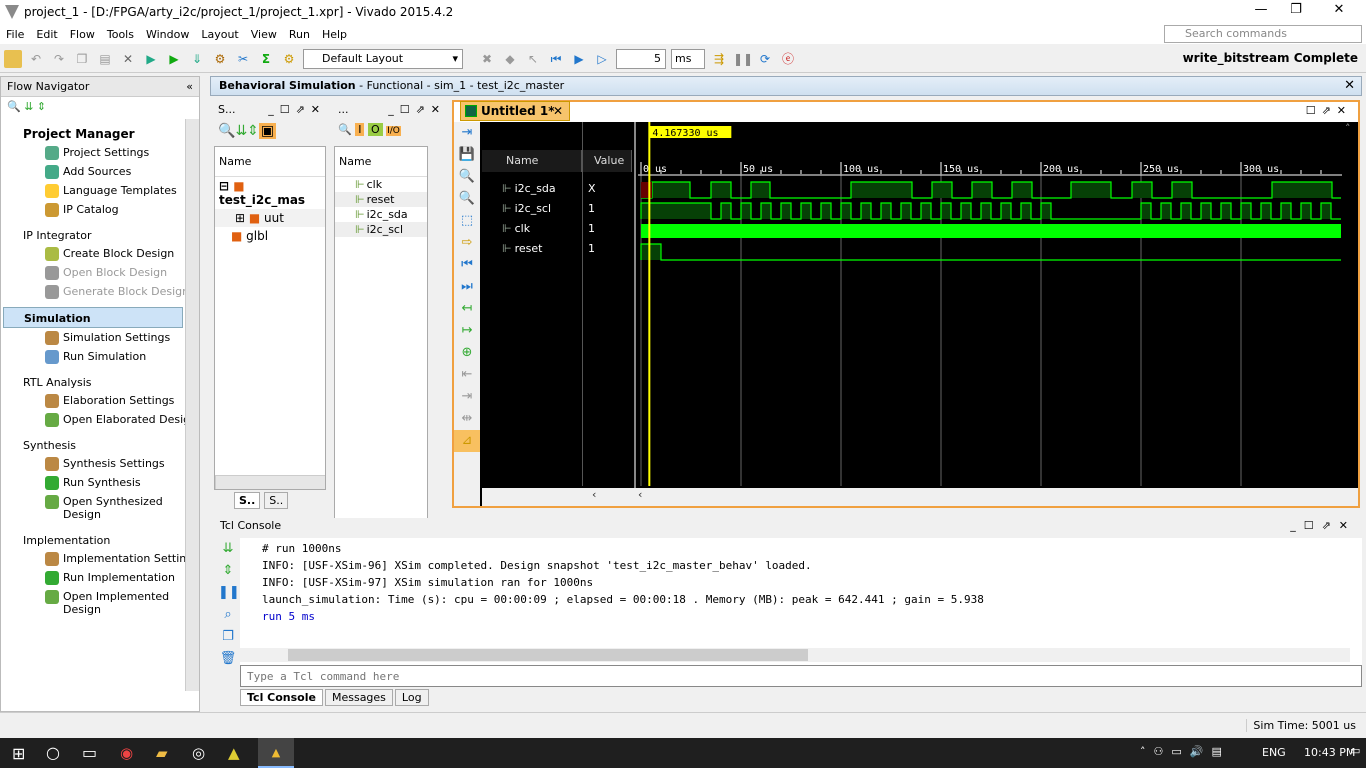 The height and width of the screenshot is (768, 1366). What do you see at coordinates (100, 419) in the screenshot?
I see `flow-item-open-elaborated-design: Open Elaborated Design` at bounding box center [100, 419].